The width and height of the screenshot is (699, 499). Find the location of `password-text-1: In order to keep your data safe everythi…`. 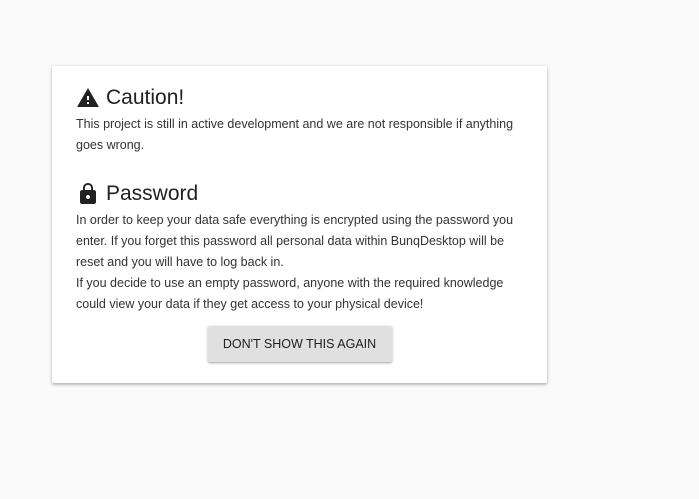

password-text-1: In order to keep your data safe everythi… is located at coordinates (295, 241).